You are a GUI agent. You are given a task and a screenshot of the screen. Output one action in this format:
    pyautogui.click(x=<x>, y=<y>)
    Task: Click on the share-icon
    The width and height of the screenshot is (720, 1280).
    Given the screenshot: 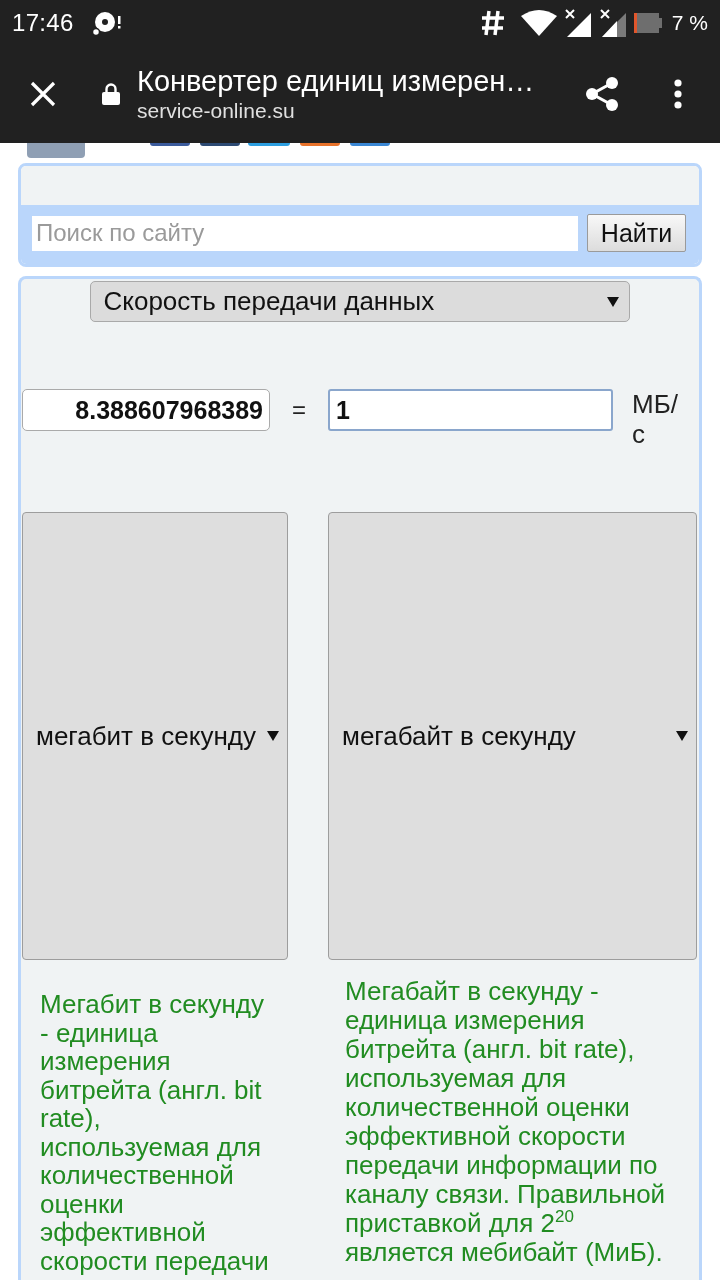 What is the action you would take?
    pyautogui.click(x=602, y=94)
    